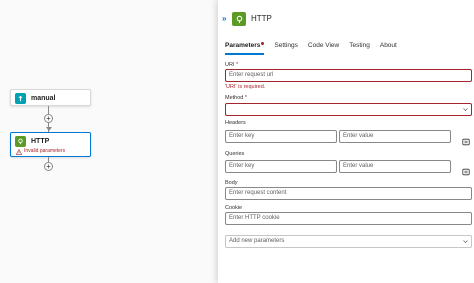  I want to click on trigger-card-manual: manual, so click(50, 97).